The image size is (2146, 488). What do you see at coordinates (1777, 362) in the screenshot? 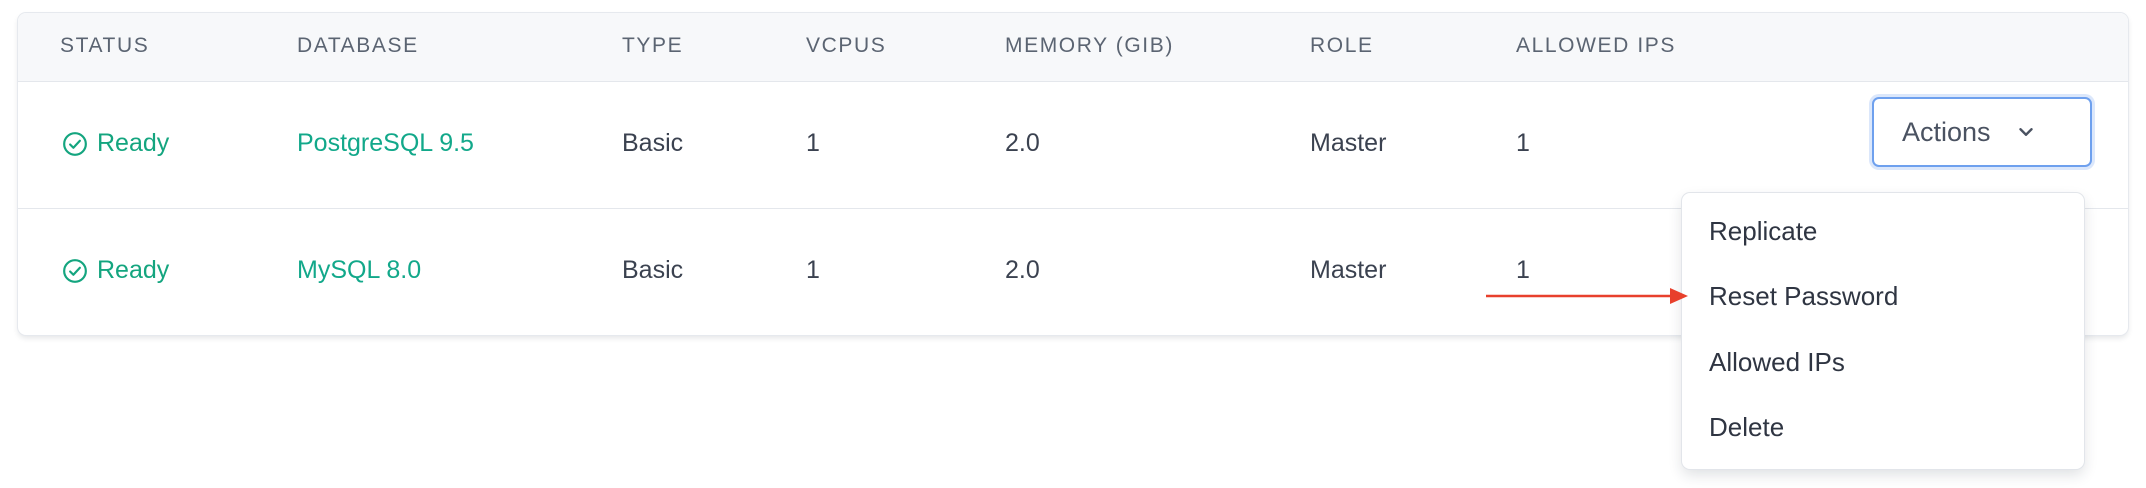
I see `menu-item-allowed-ips: Allowed IPs` at bounding box center [1777, 362].